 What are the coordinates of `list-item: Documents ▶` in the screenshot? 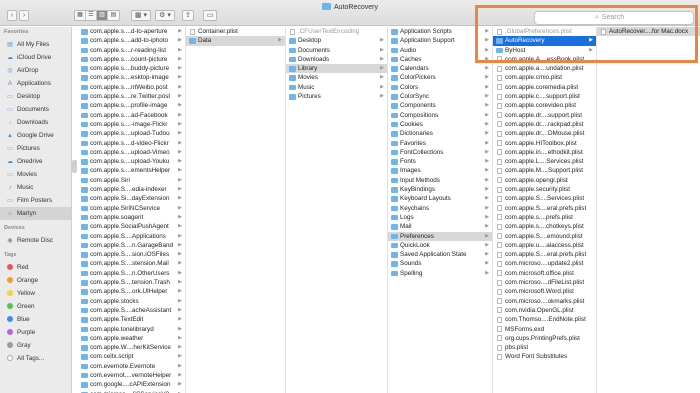 It's located at (336, 50).